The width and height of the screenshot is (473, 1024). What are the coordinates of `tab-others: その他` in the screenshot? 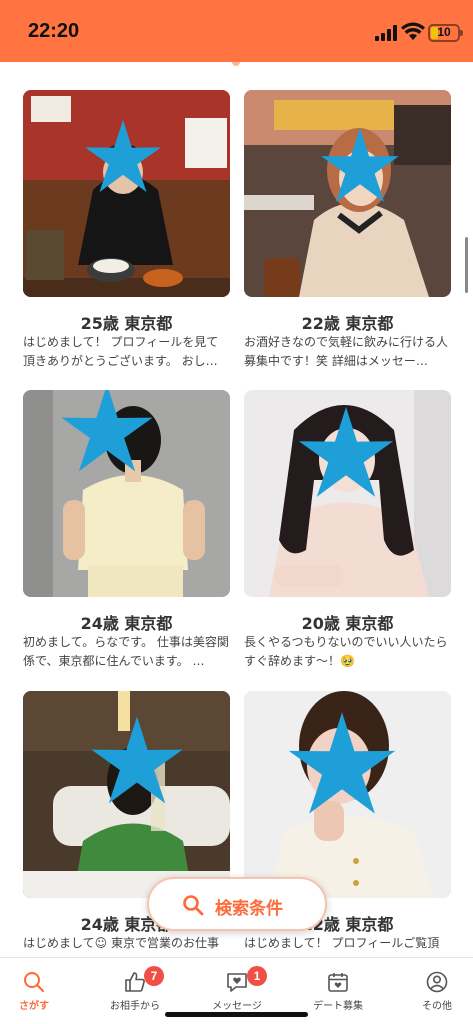 It's located at (437, 988).